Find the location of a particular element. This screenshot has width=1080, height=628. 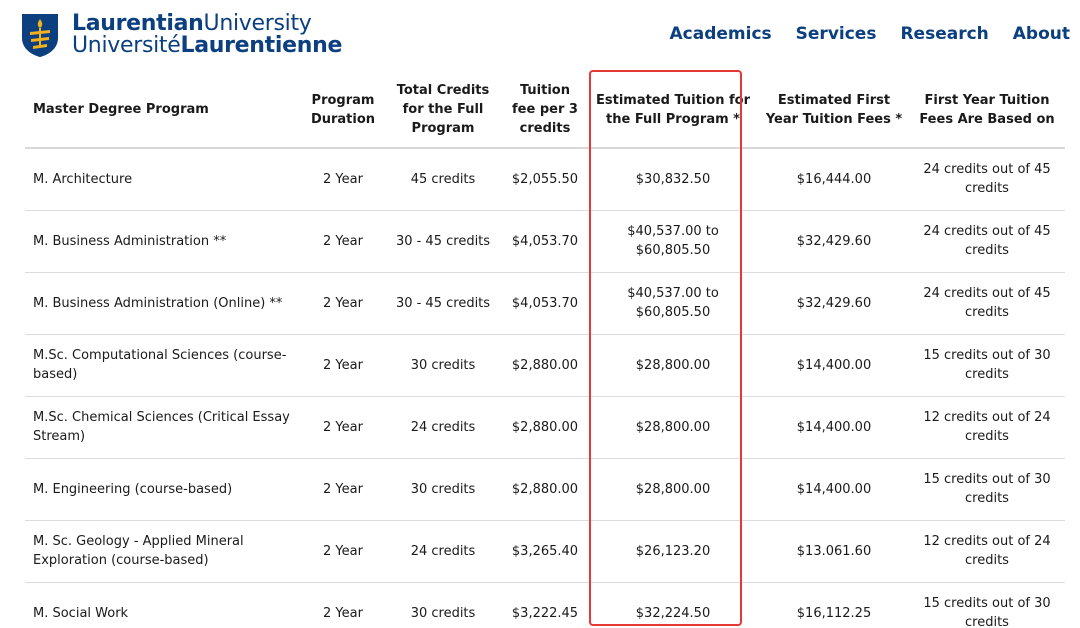

cell-estimated-full-tuition: $32,224.50 is located at coordinates (673, 613).